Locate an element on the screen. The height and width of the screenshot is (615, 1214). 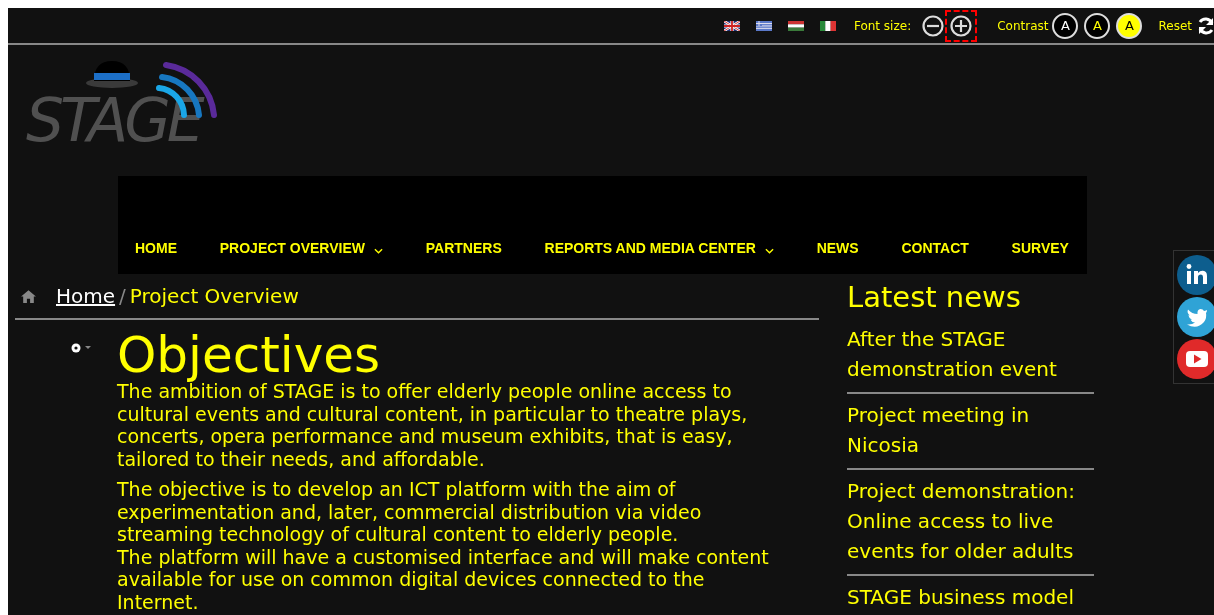
nav-link: CONTACT is located at coordinates (935, 248).